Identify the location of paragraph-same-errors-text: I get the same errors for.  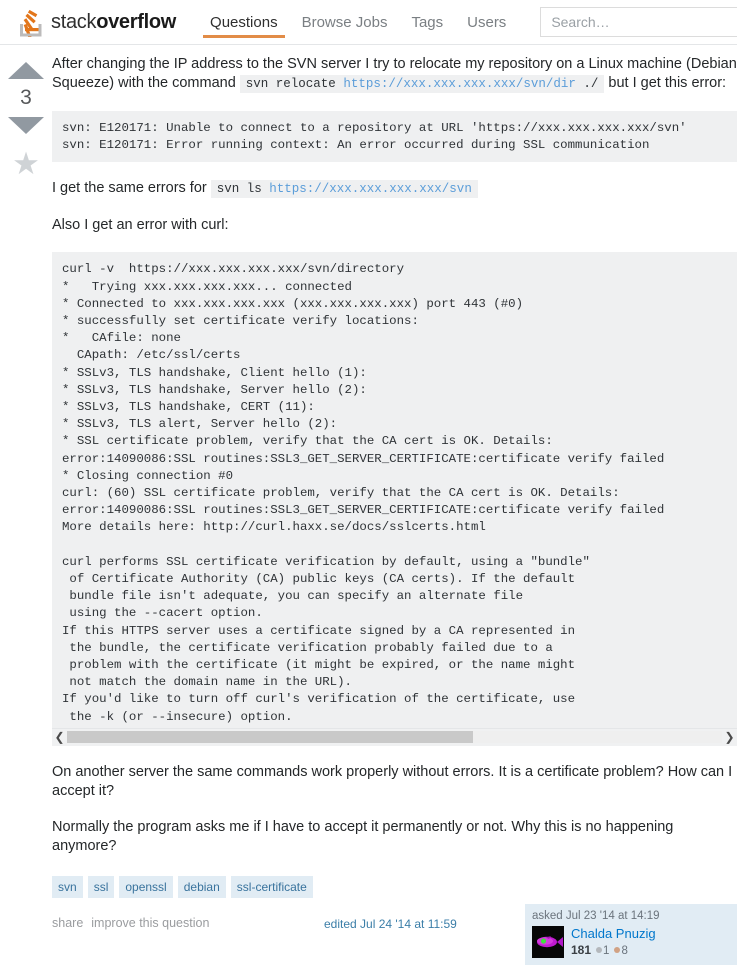
(129, 188).